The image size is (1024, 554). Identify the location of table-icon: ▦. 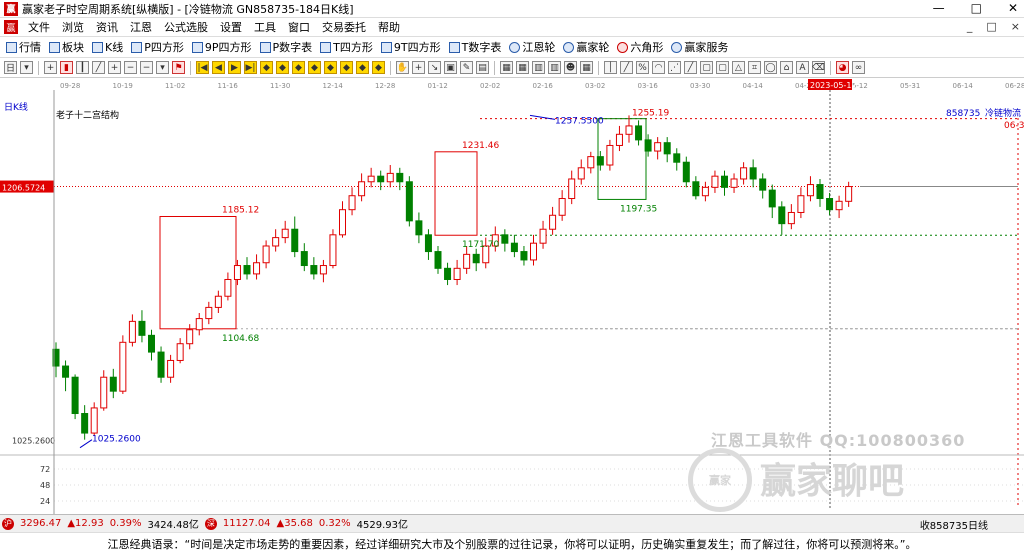
(586, 67).